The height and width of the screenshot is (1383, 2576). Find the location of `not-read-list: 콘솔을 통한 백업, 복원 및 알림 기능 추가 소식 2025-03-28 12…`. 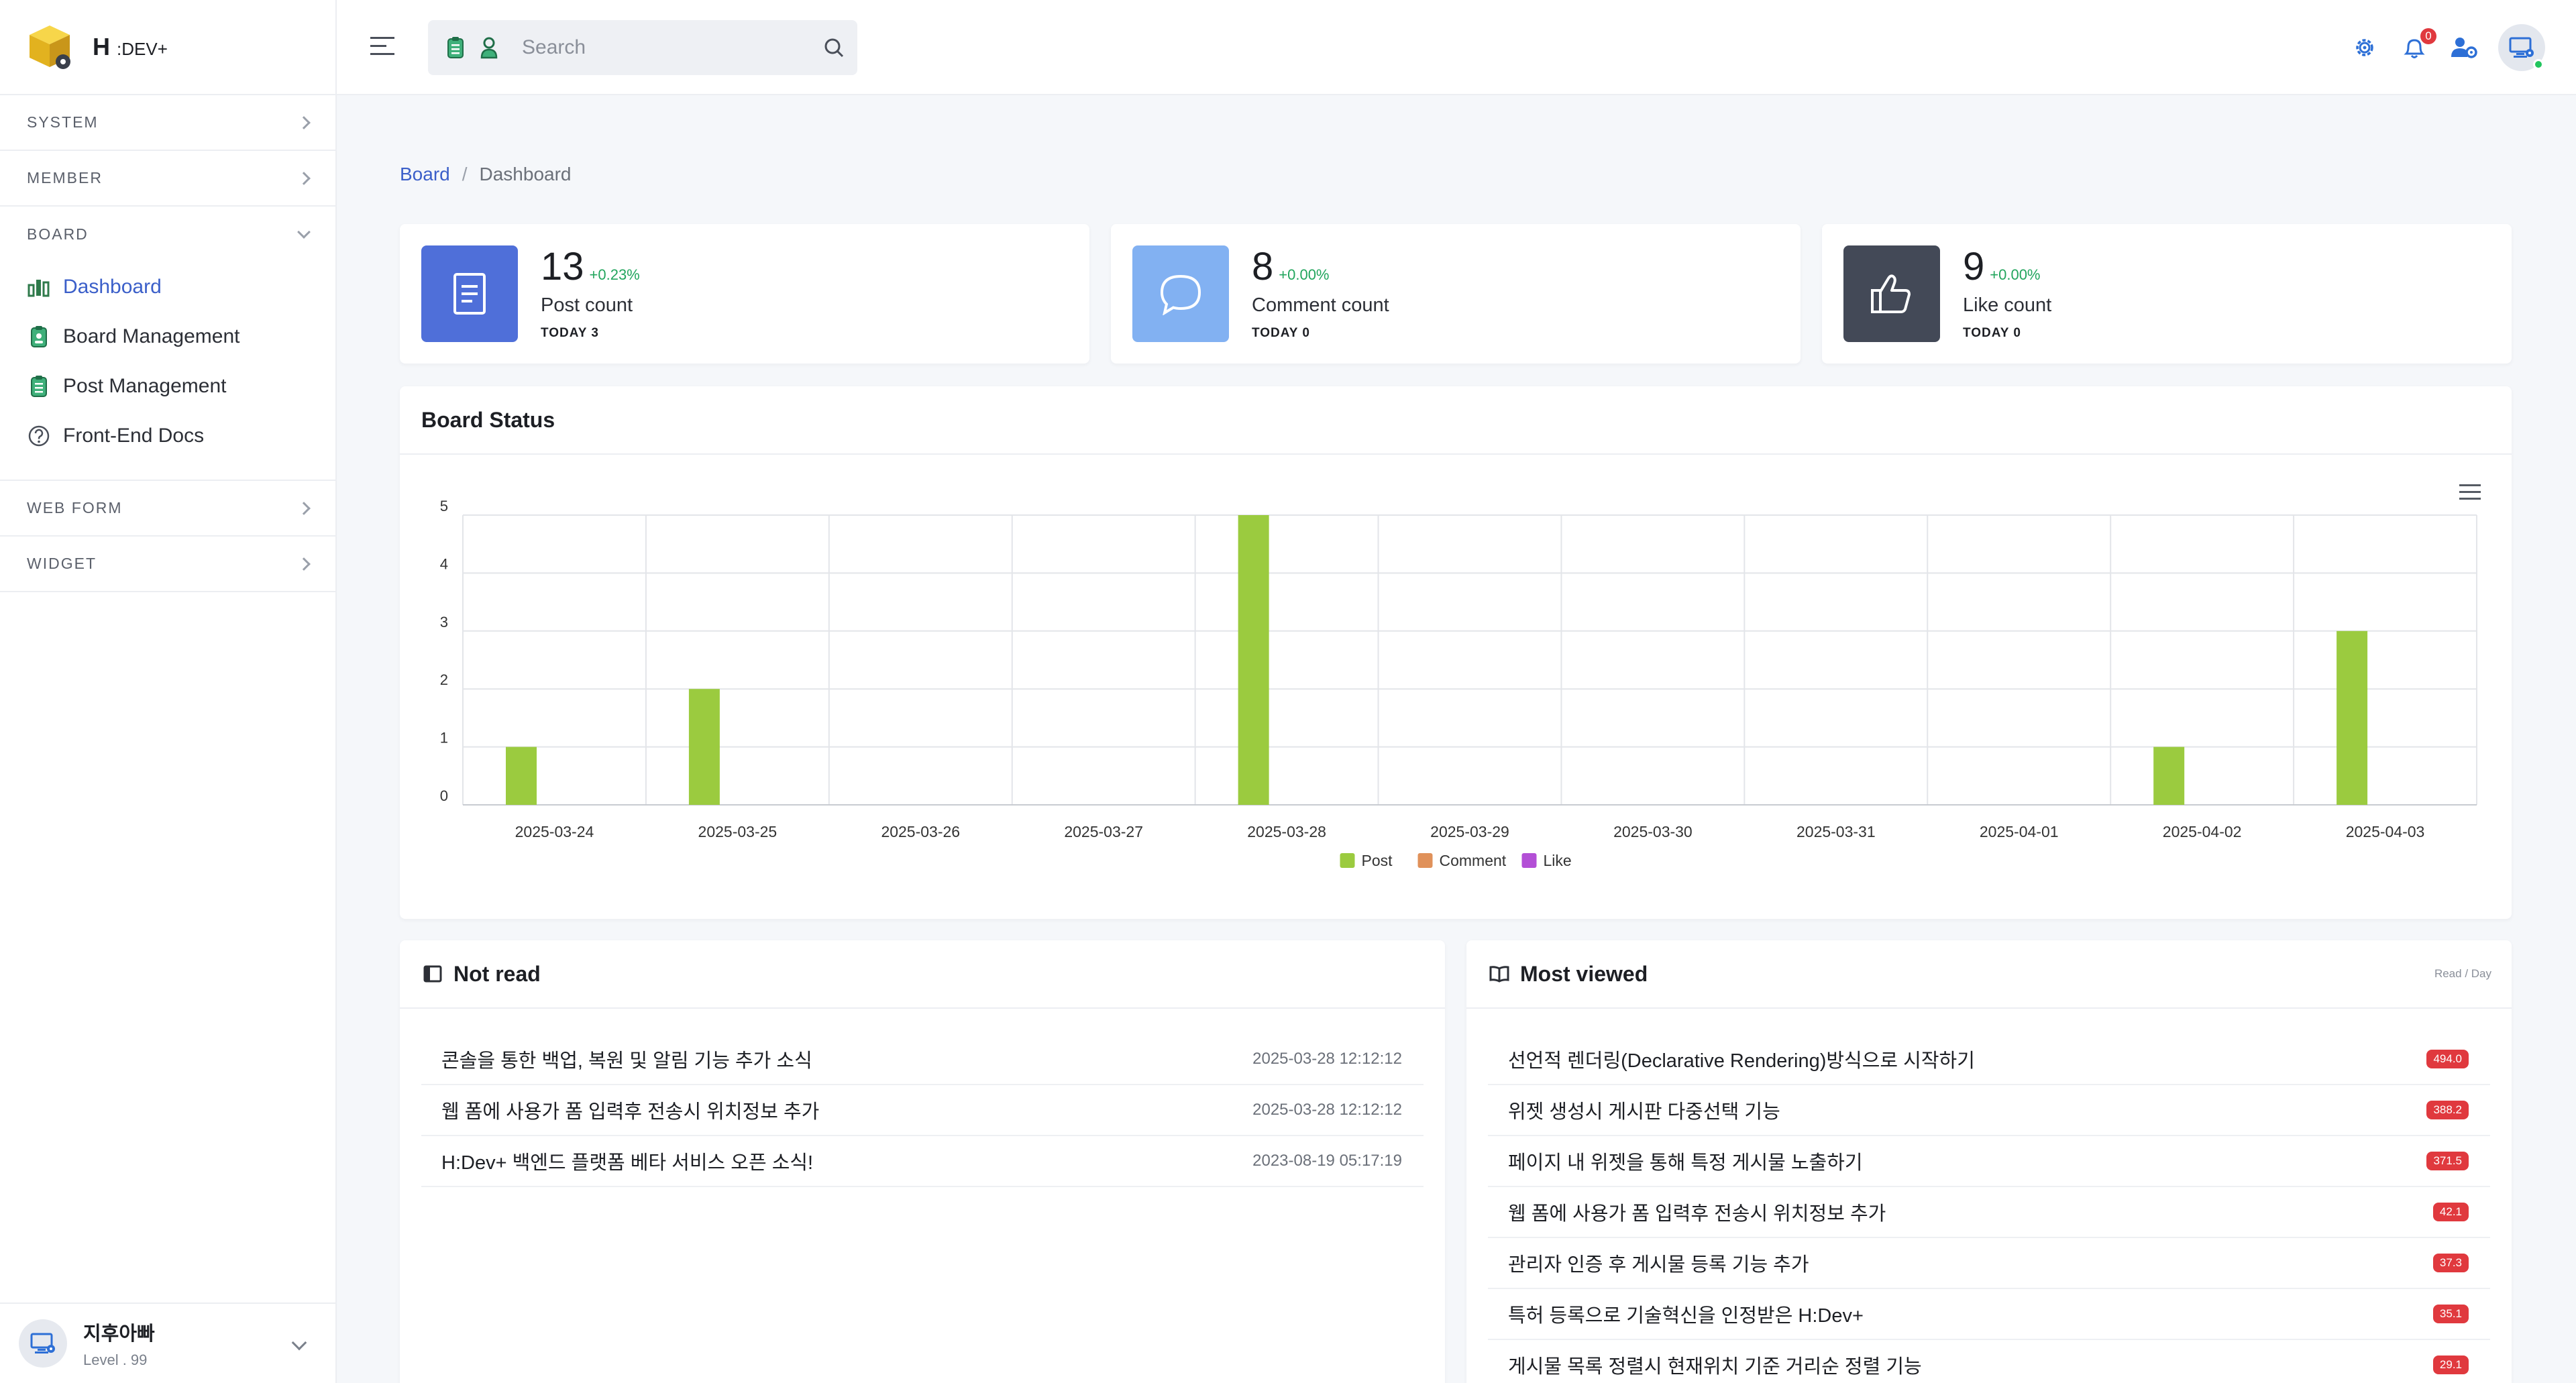

not-read-list: 콘솔을 통한 백업, 복원 및 알림 기능 추가 소식 2025-03-28 12… is located at coordinates (922, 1098).